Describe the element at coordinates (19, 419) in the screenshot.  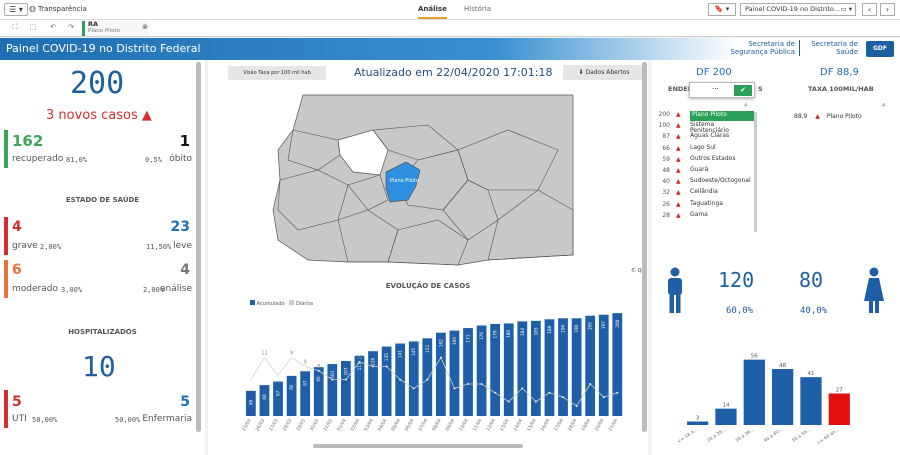
I see `uti-label: UTI` at that location.